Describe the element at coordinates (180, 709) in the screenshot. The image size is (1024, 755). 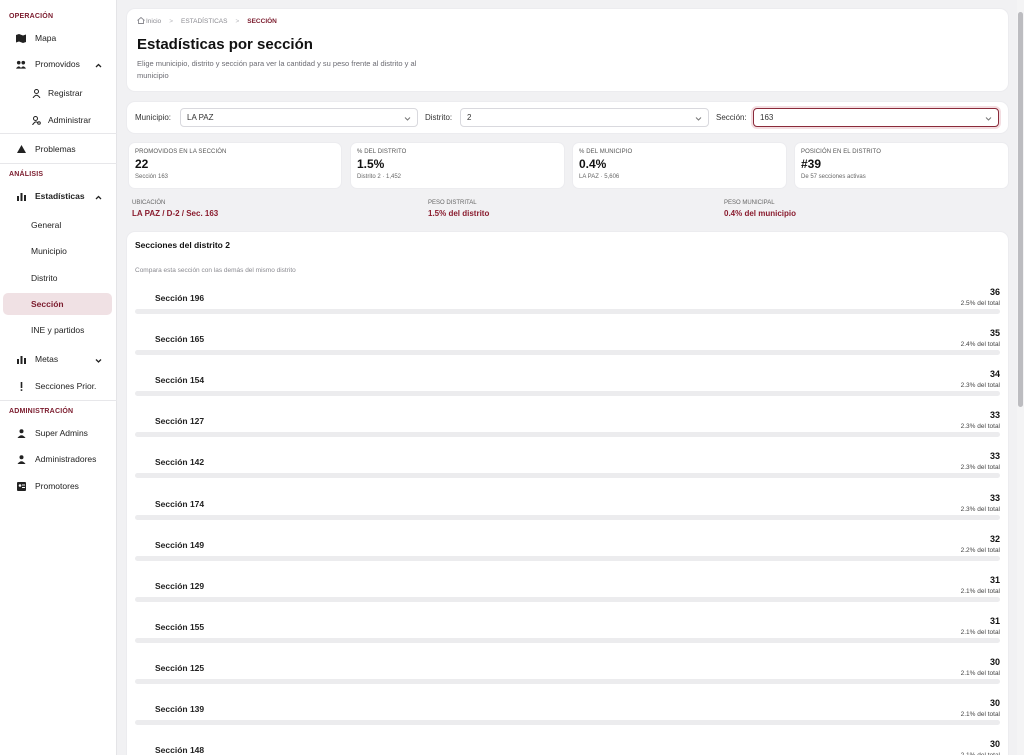
I see `section-name: Sección 139` at that location.